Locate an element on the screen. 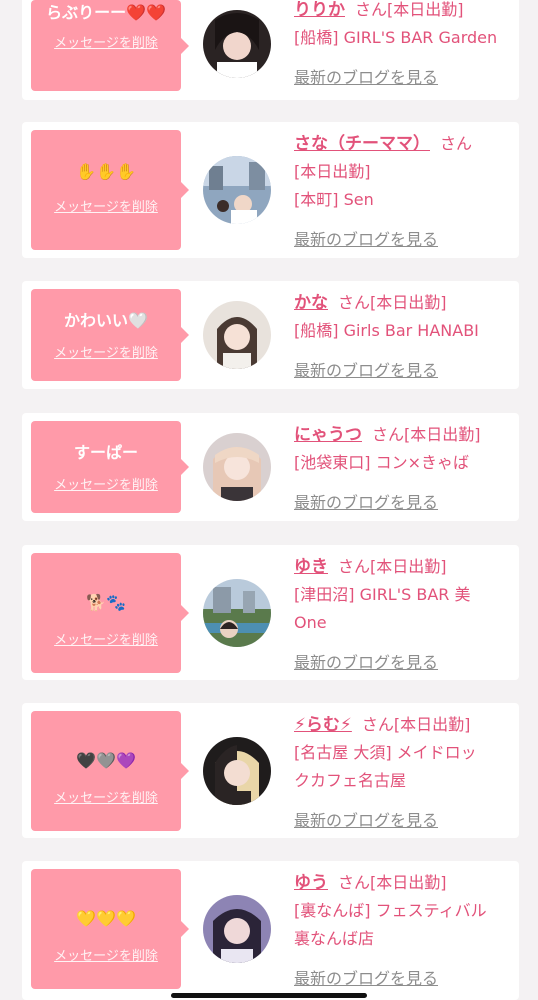 The image size is (538, 1000). shop-text-cont: One is located at coordinates (310, 622).